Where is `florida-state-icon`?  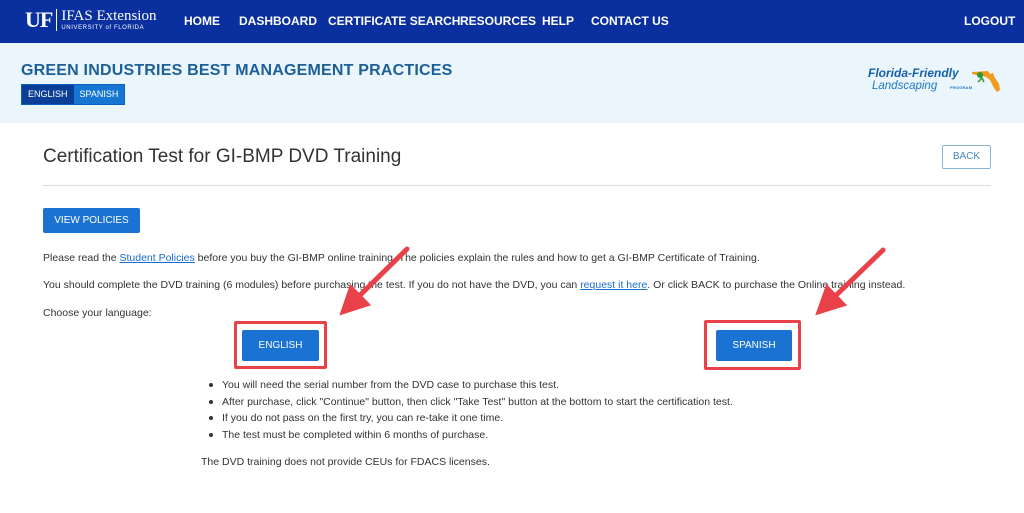
florida-state-icon is located at coordinates (986, 81).